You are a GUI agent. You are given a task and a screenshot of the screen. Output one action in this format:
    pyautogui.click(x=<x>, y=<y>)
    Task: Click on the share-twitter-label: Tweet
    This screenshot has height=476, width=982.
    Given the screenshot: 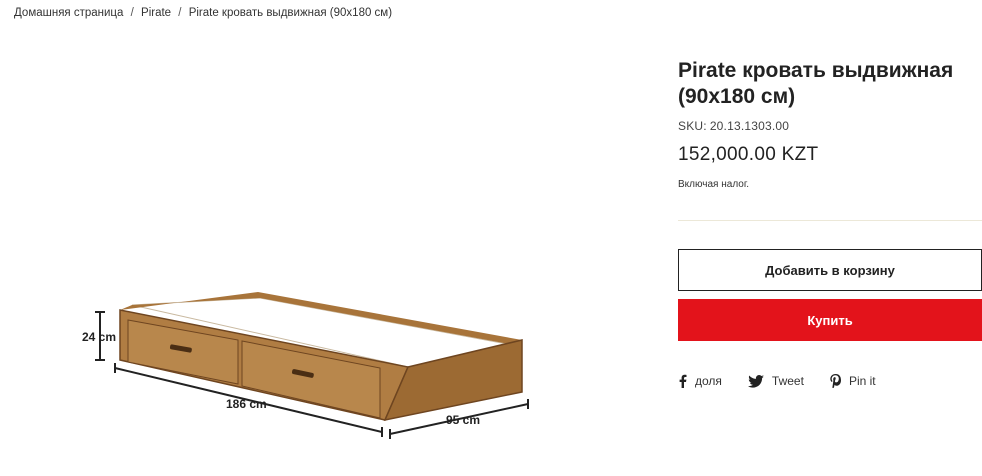 What is the action you would take?
    pyautogui.click(x=787, y=381)
    